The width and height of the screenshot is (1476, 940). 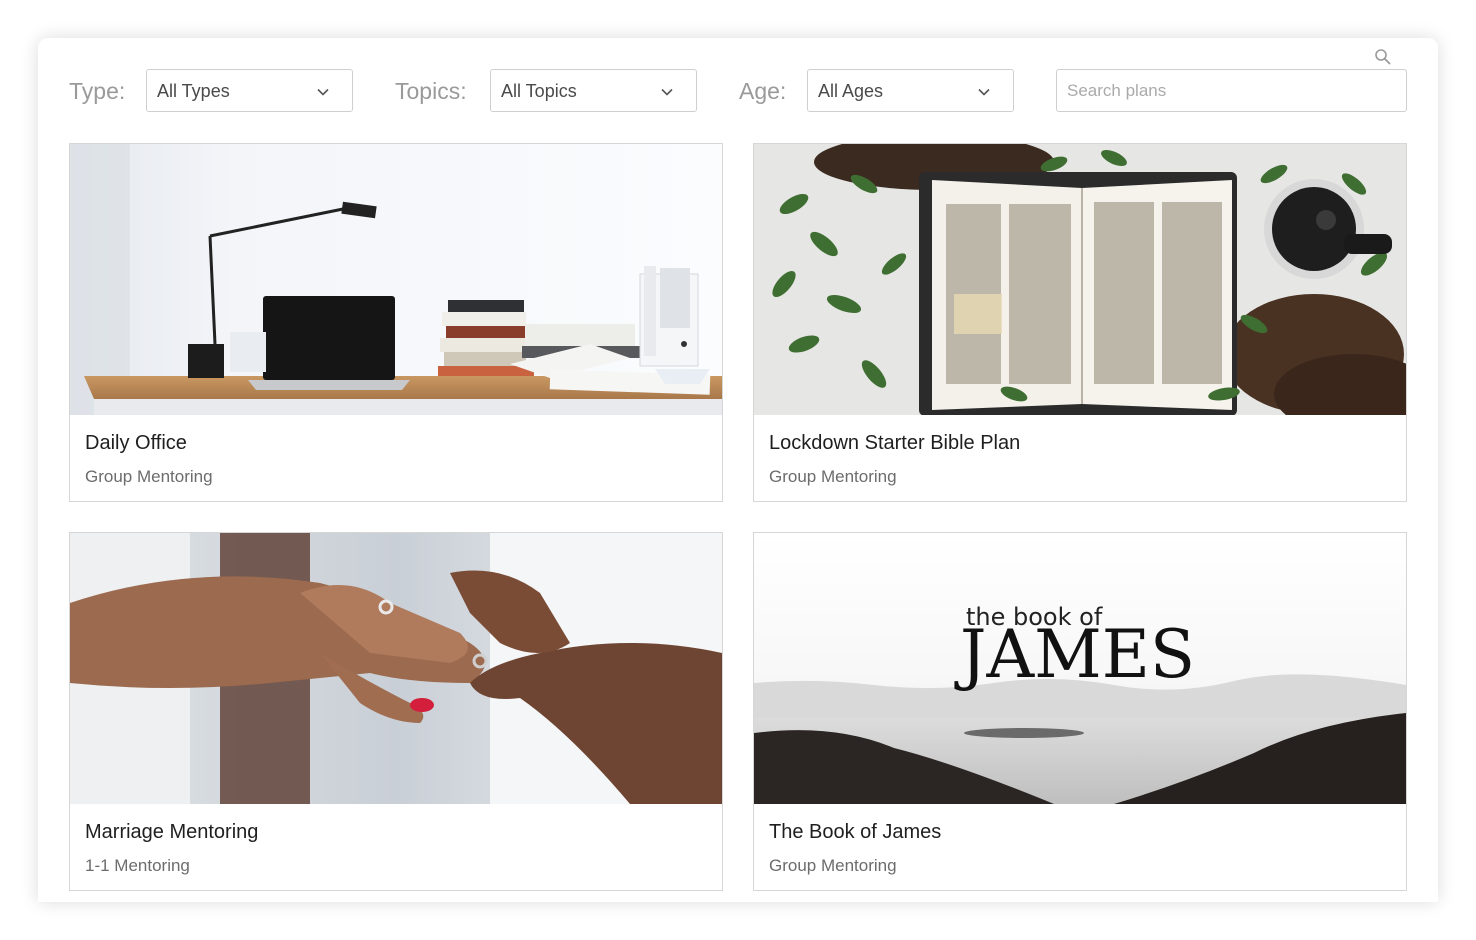 I want to click on plan-title: Daily Office, so click(x=136, y=443).